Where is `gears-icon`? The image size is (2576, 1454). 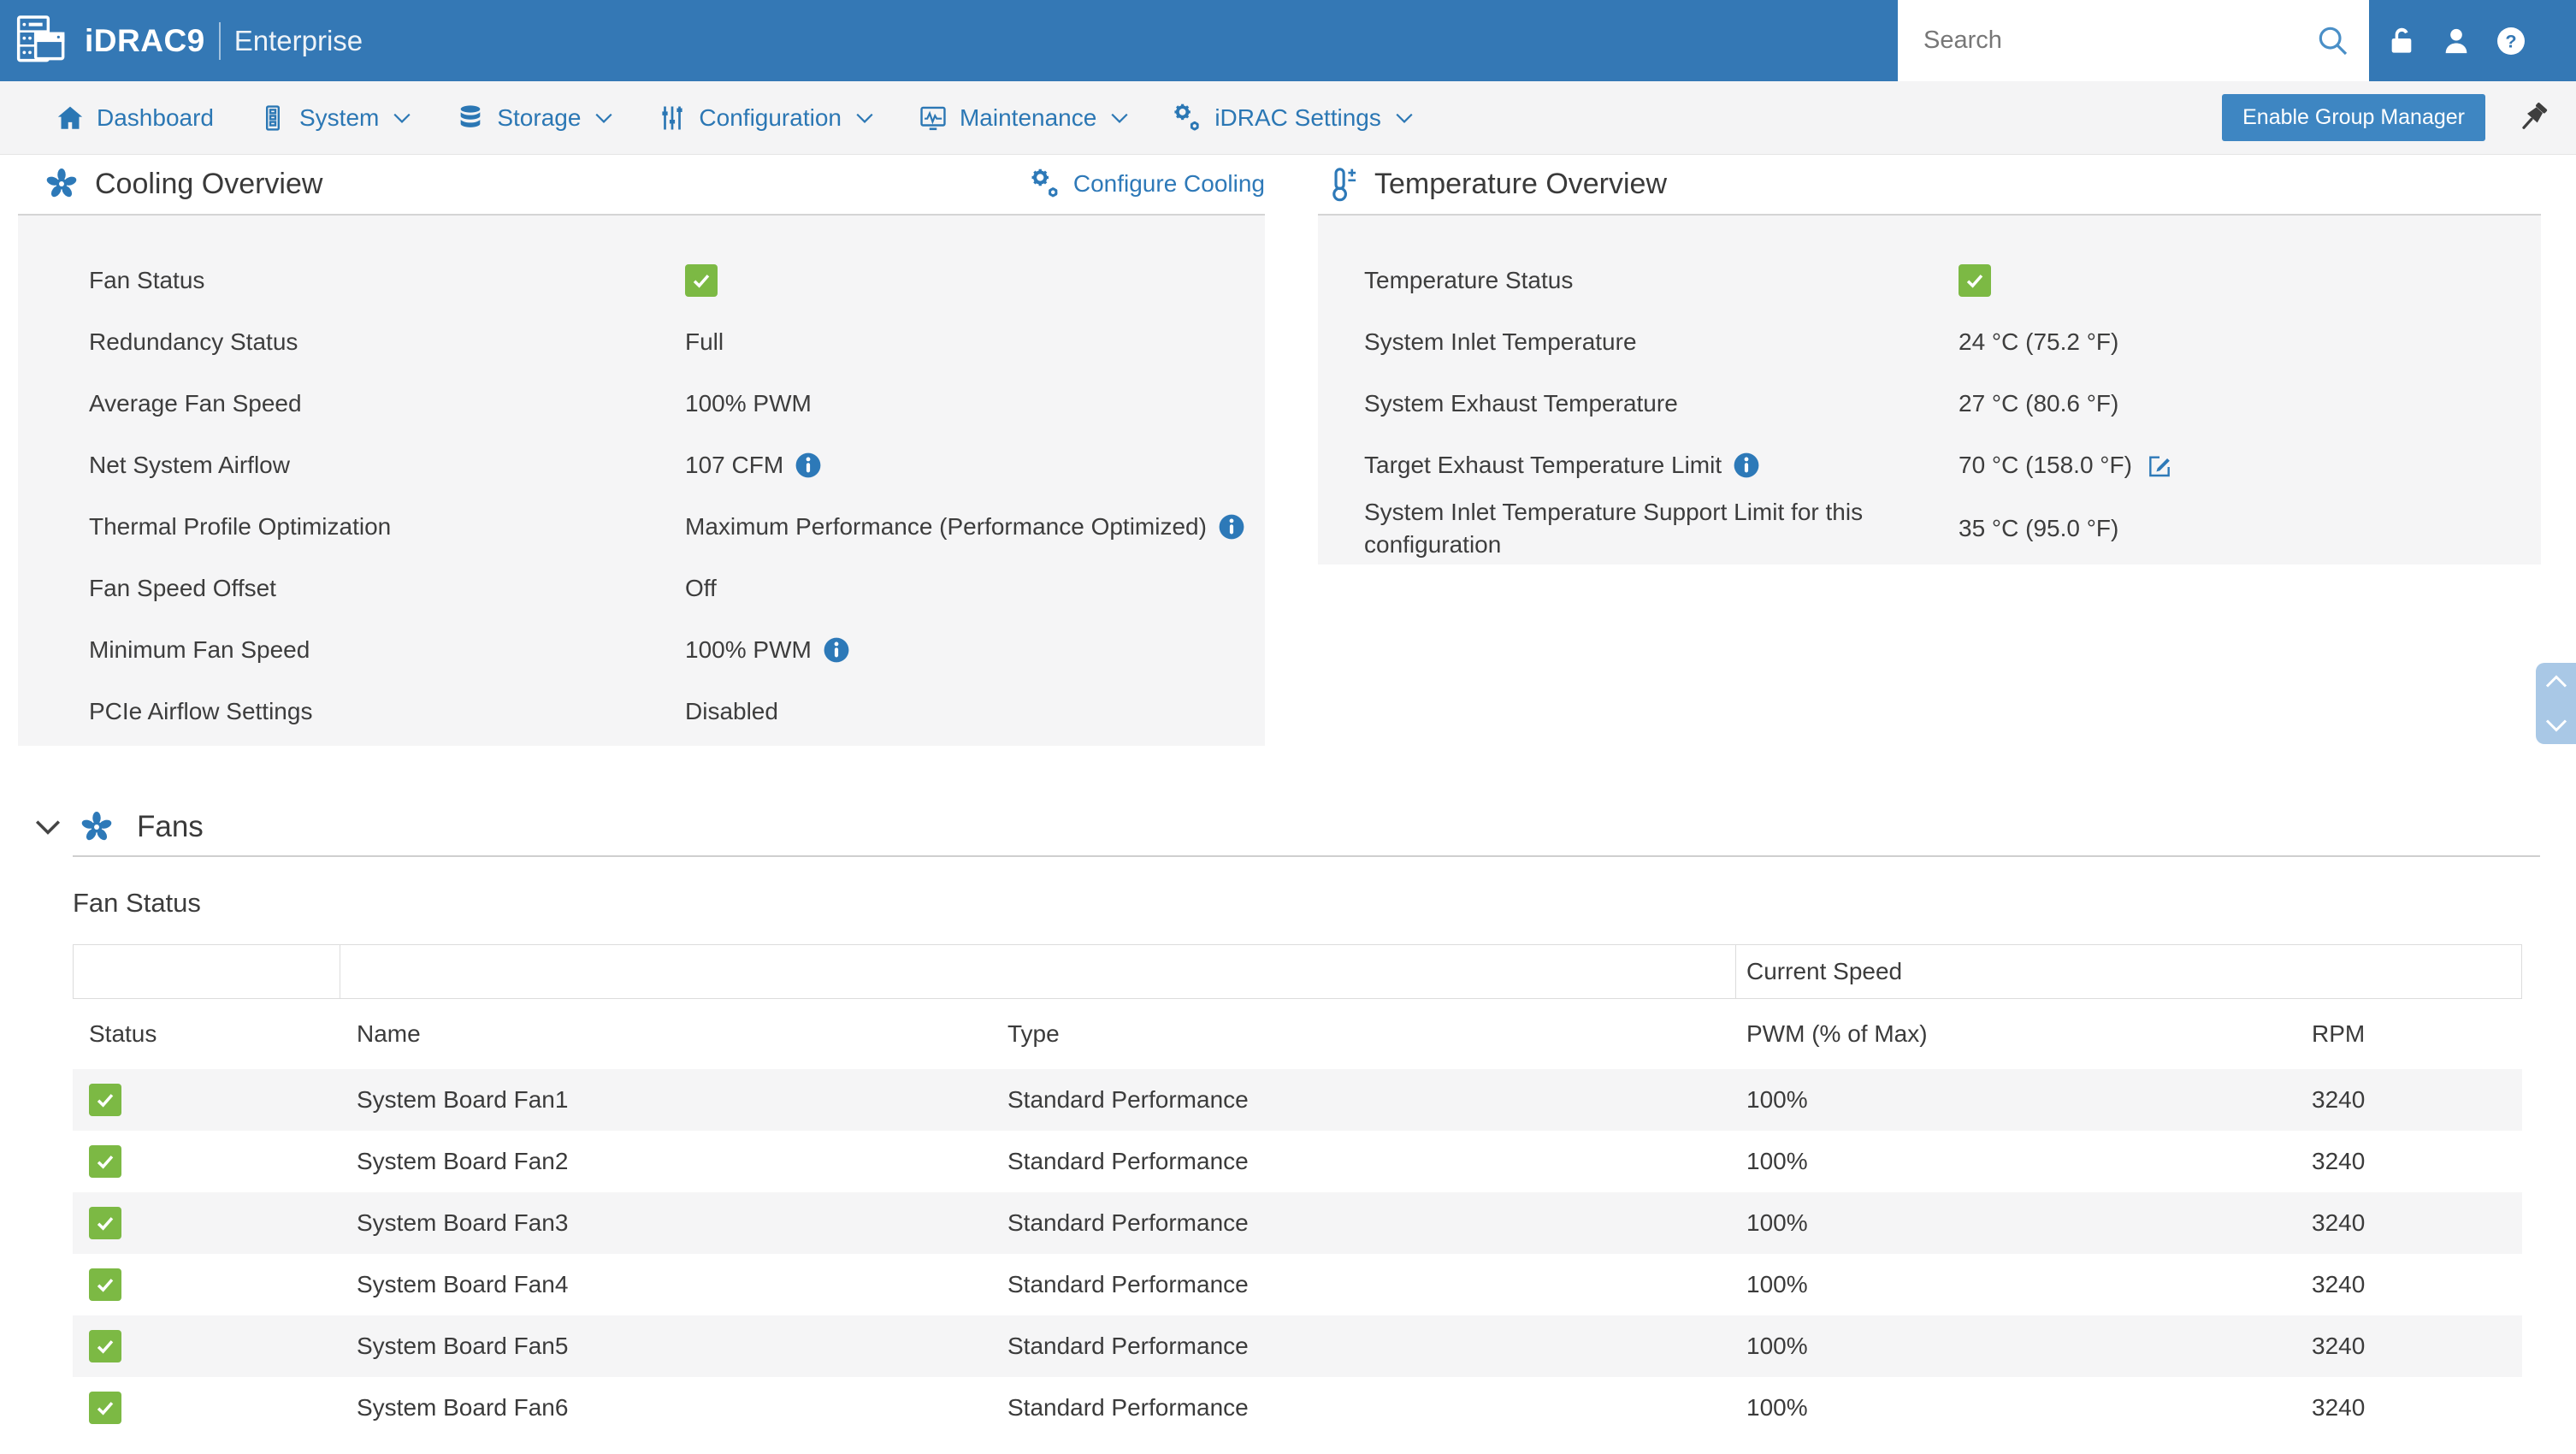 gears-icon is located at coordinates (1046, 183).